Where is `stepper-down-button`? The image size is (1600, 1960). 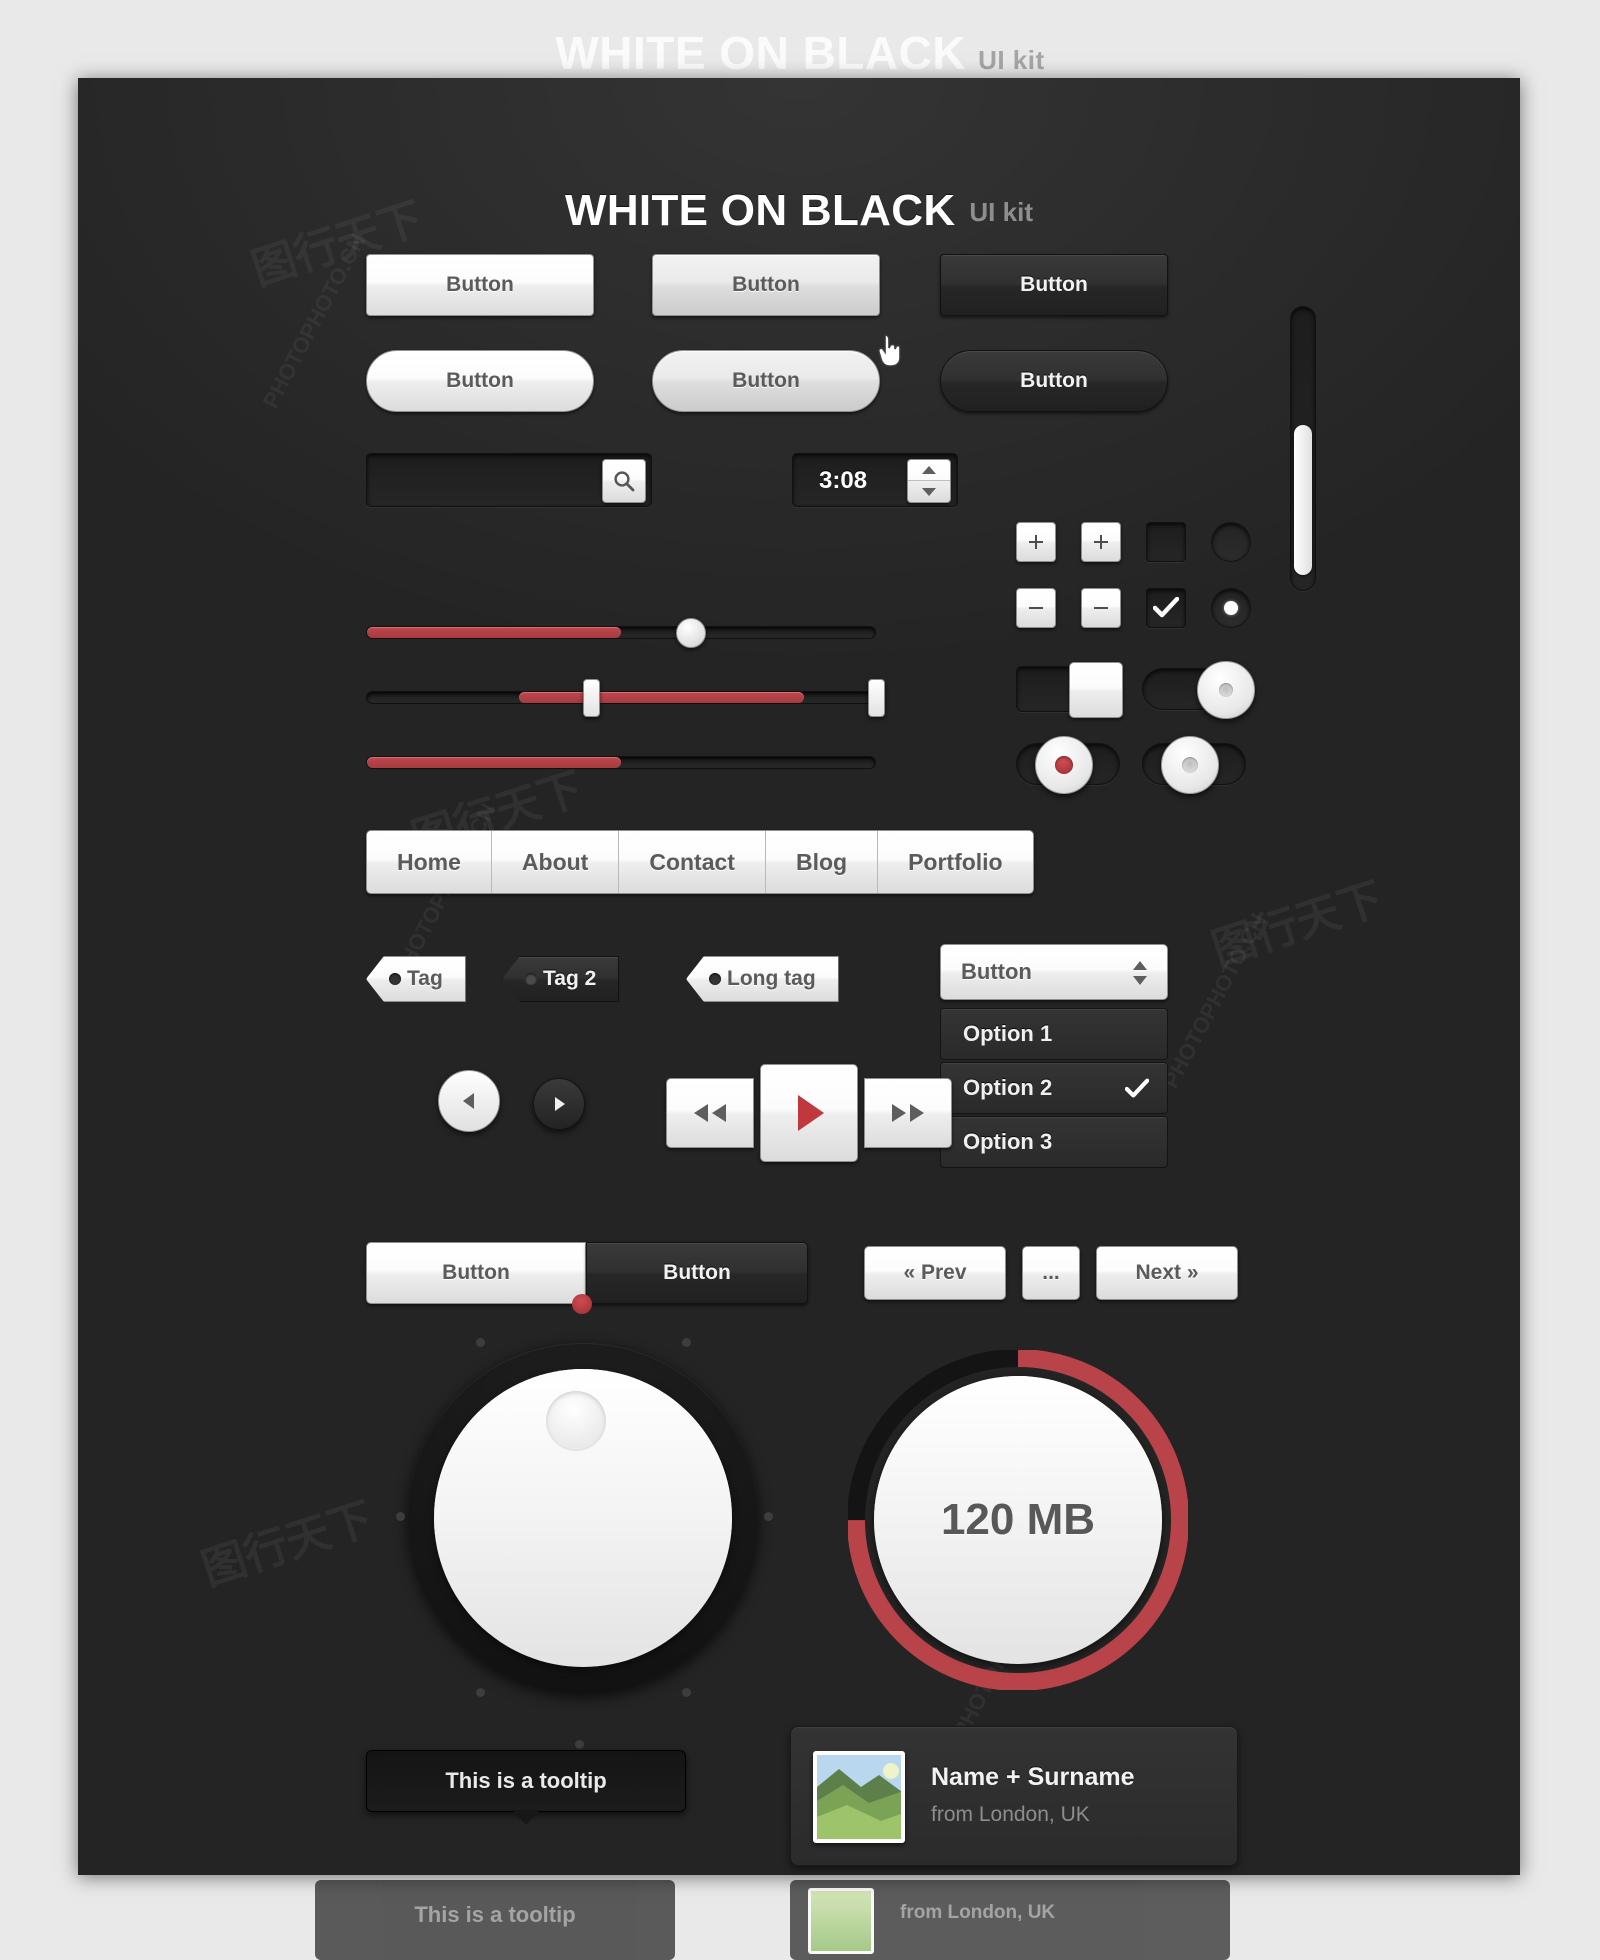
stepper-down-button is located at coordinates (929, 491).